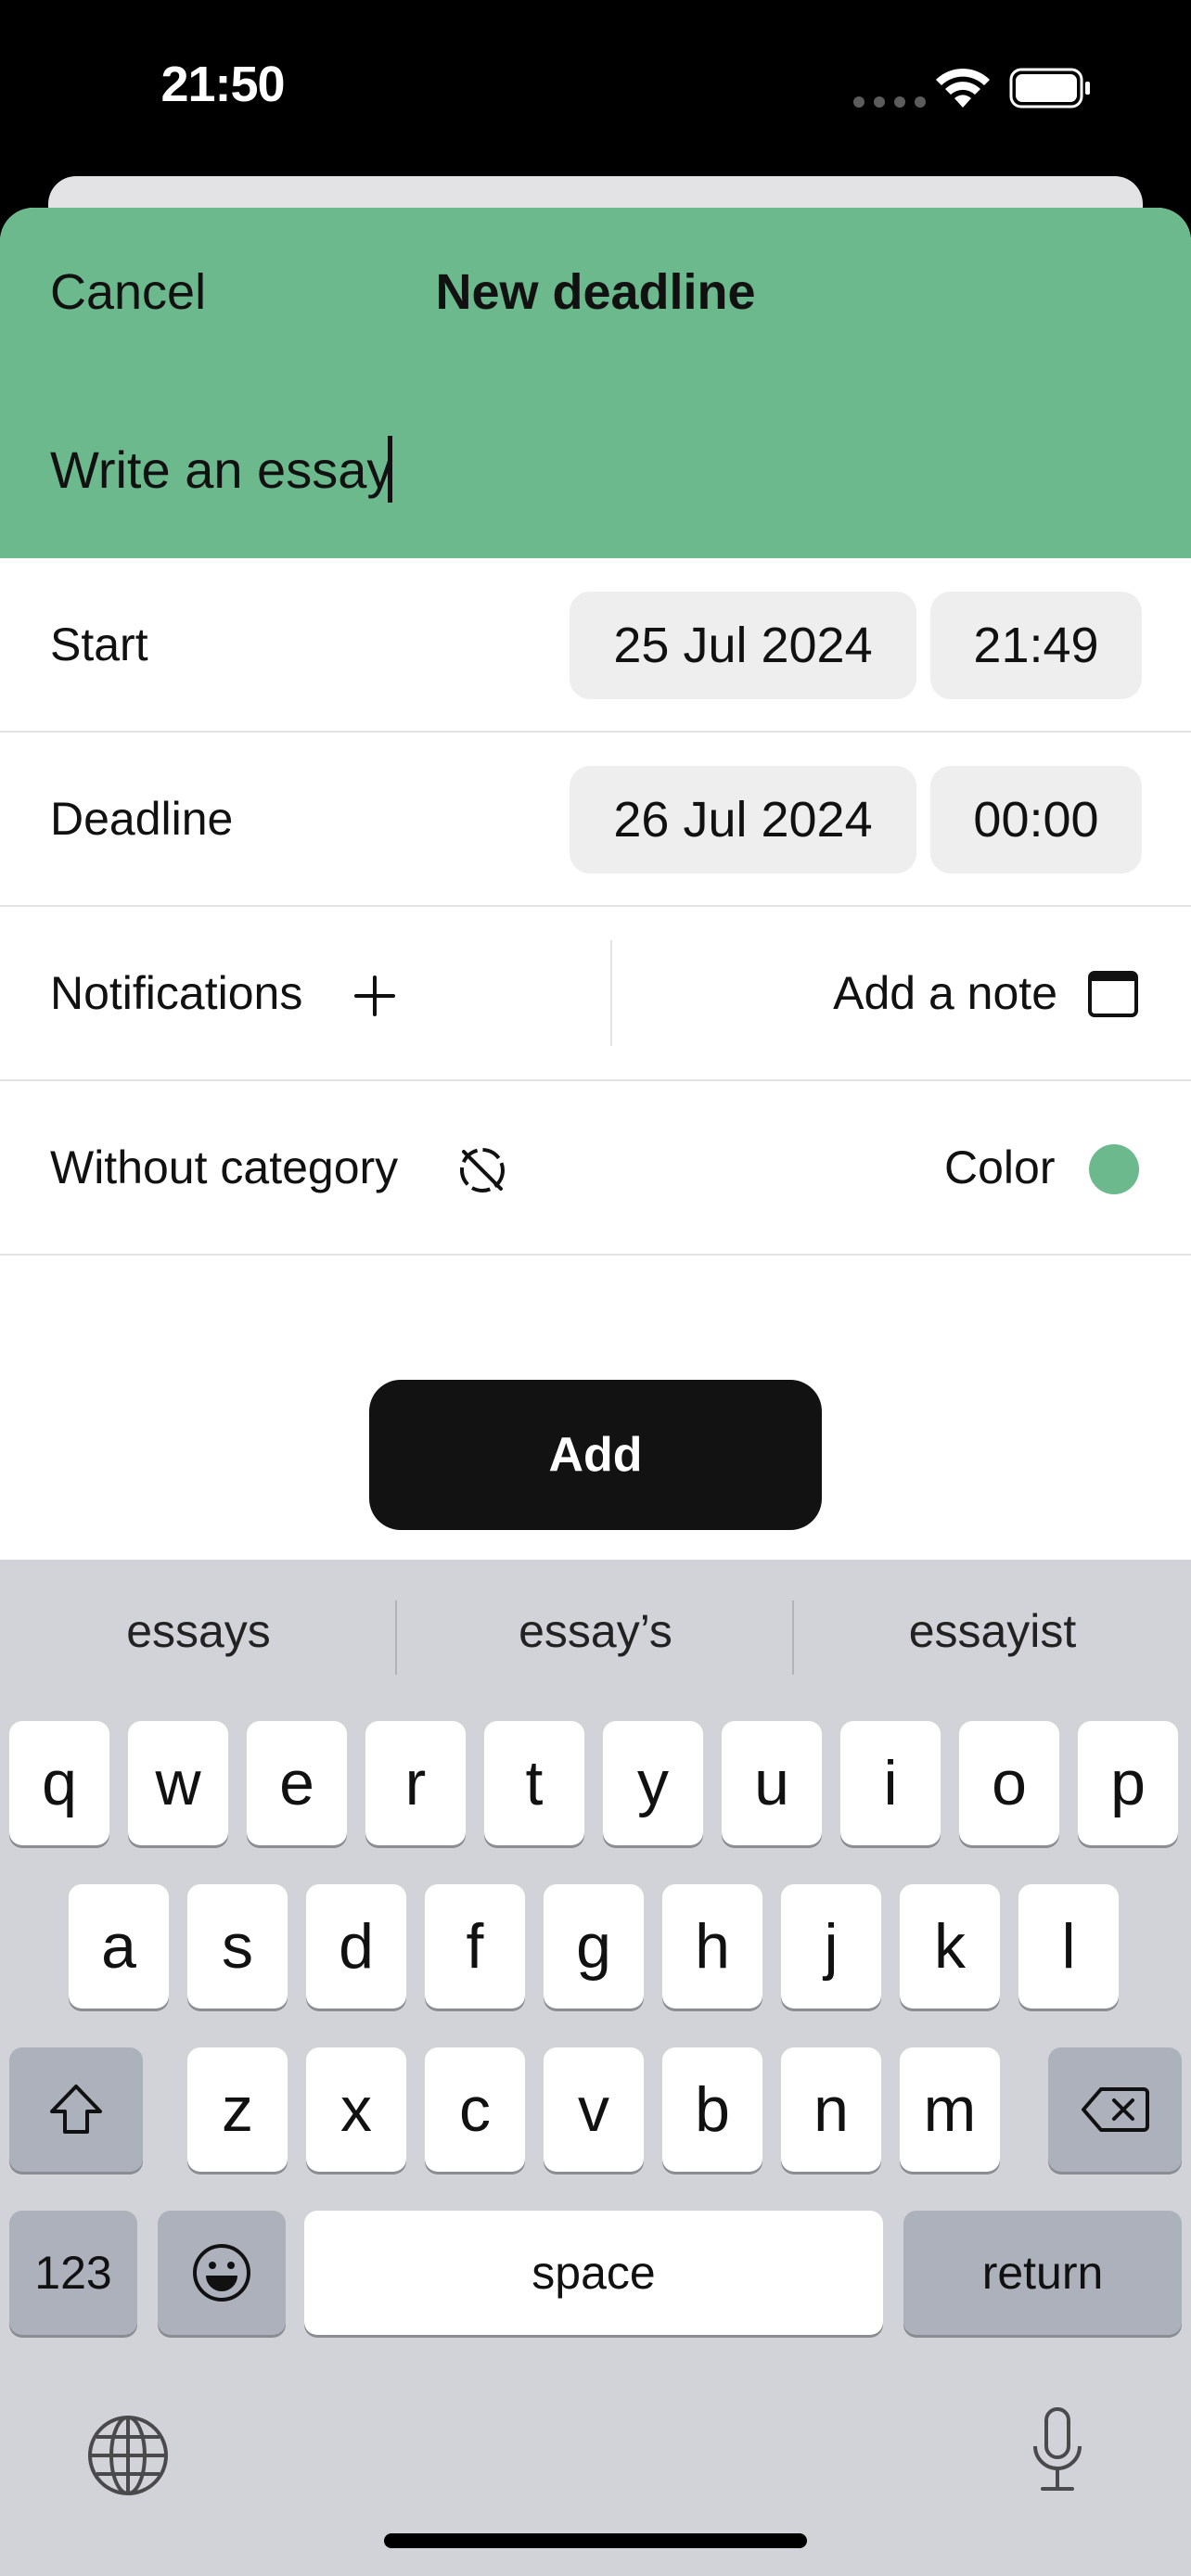  Describe the element at coordinates (297, 1783) in the screenshot. I see `key-e: e` at that location.